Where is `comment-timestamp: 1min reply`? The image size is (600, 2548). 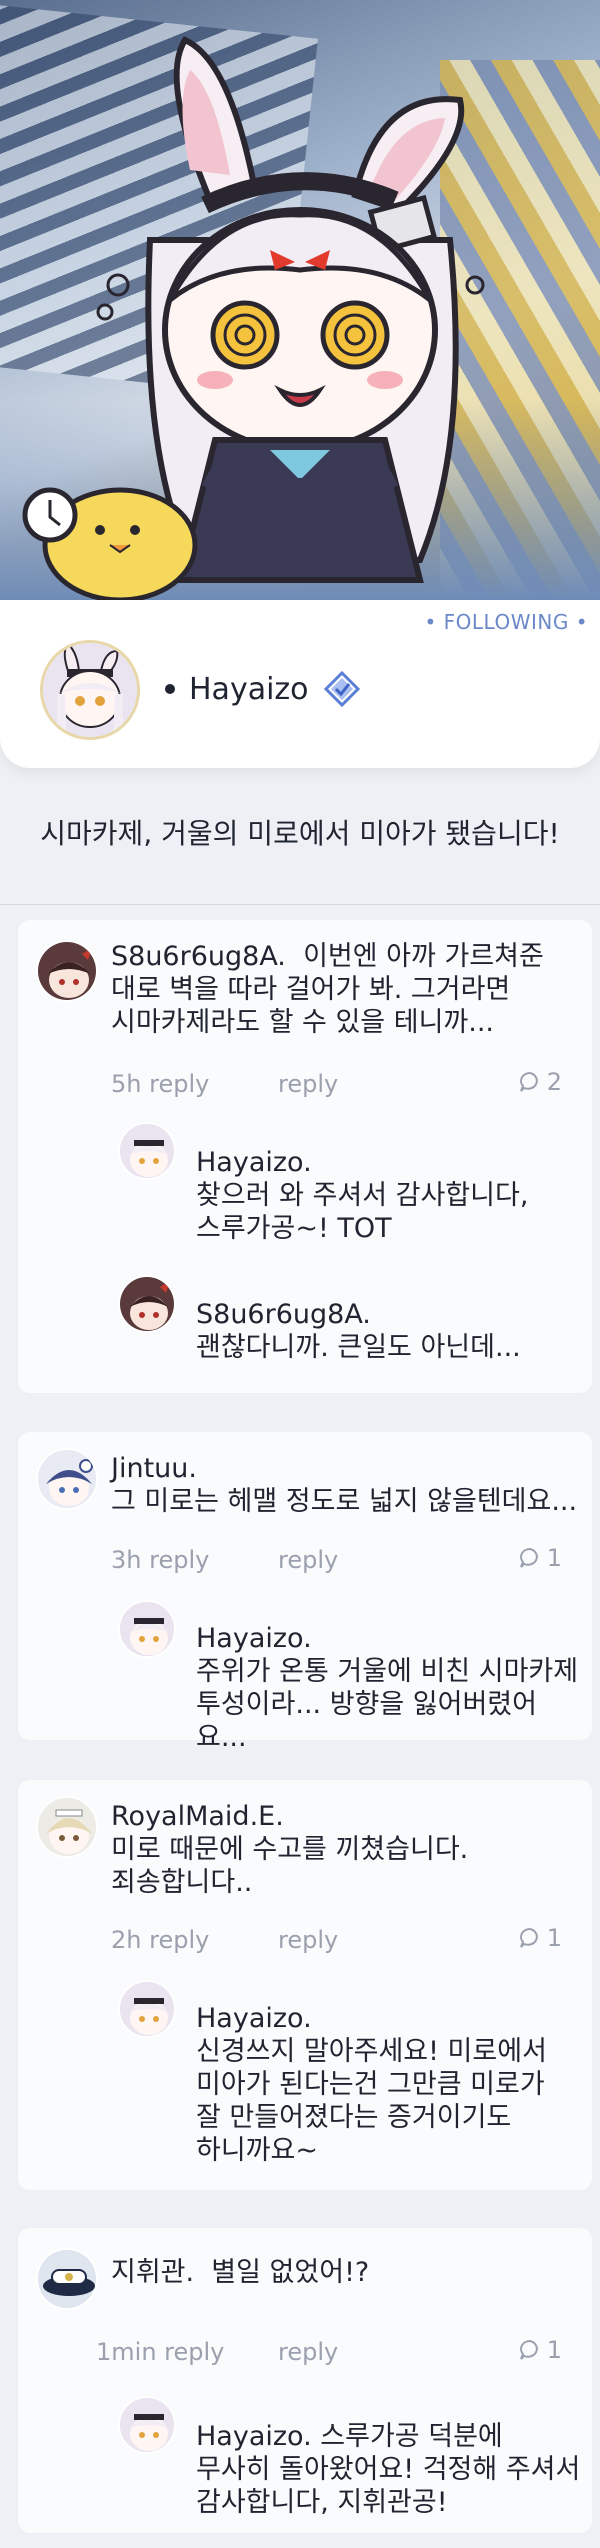
comment-timestamp: 1min reply is located at coordinates (160, 2352).